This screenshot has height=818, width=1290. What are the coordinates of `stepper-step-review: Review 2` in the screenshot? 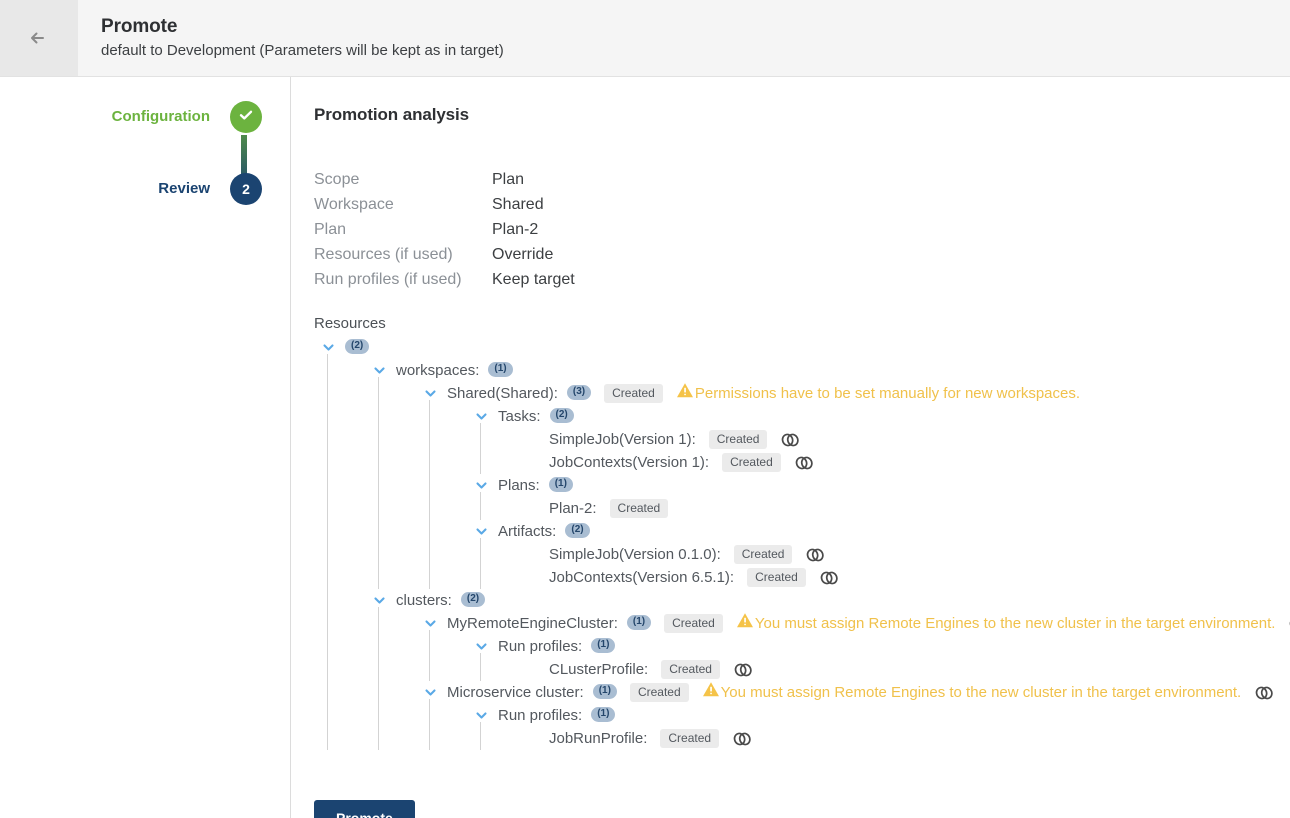 It's located at (145, 207).